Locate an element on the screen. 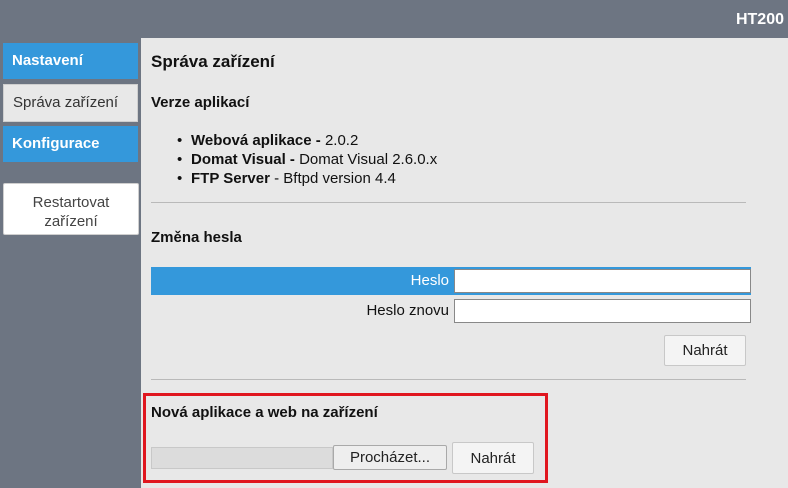 This screenshot has width=788, height=488. app-version: 2.0.2 is located at coordinates (339, 140).